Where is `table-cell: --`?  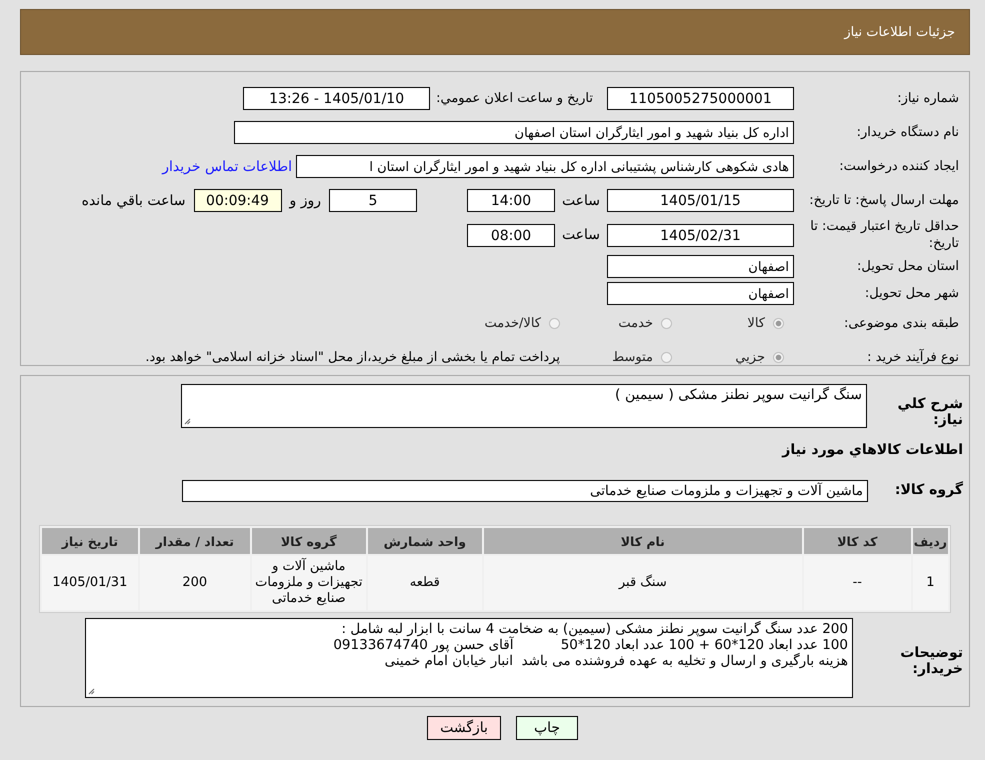 table-cell: -- is located at coordinates (857, 583).